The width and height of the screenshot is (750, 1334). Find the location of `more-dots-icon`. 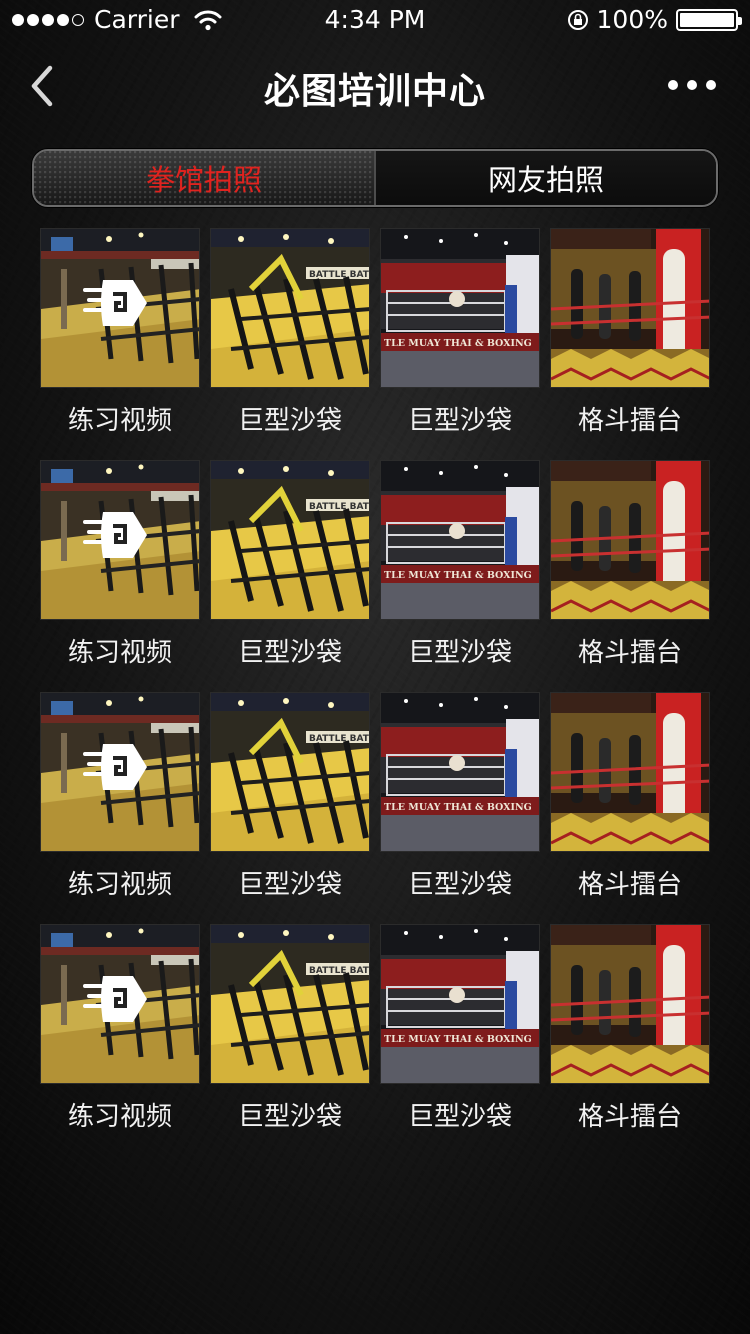

more-dots-icon is located at coordinates (692, 85).